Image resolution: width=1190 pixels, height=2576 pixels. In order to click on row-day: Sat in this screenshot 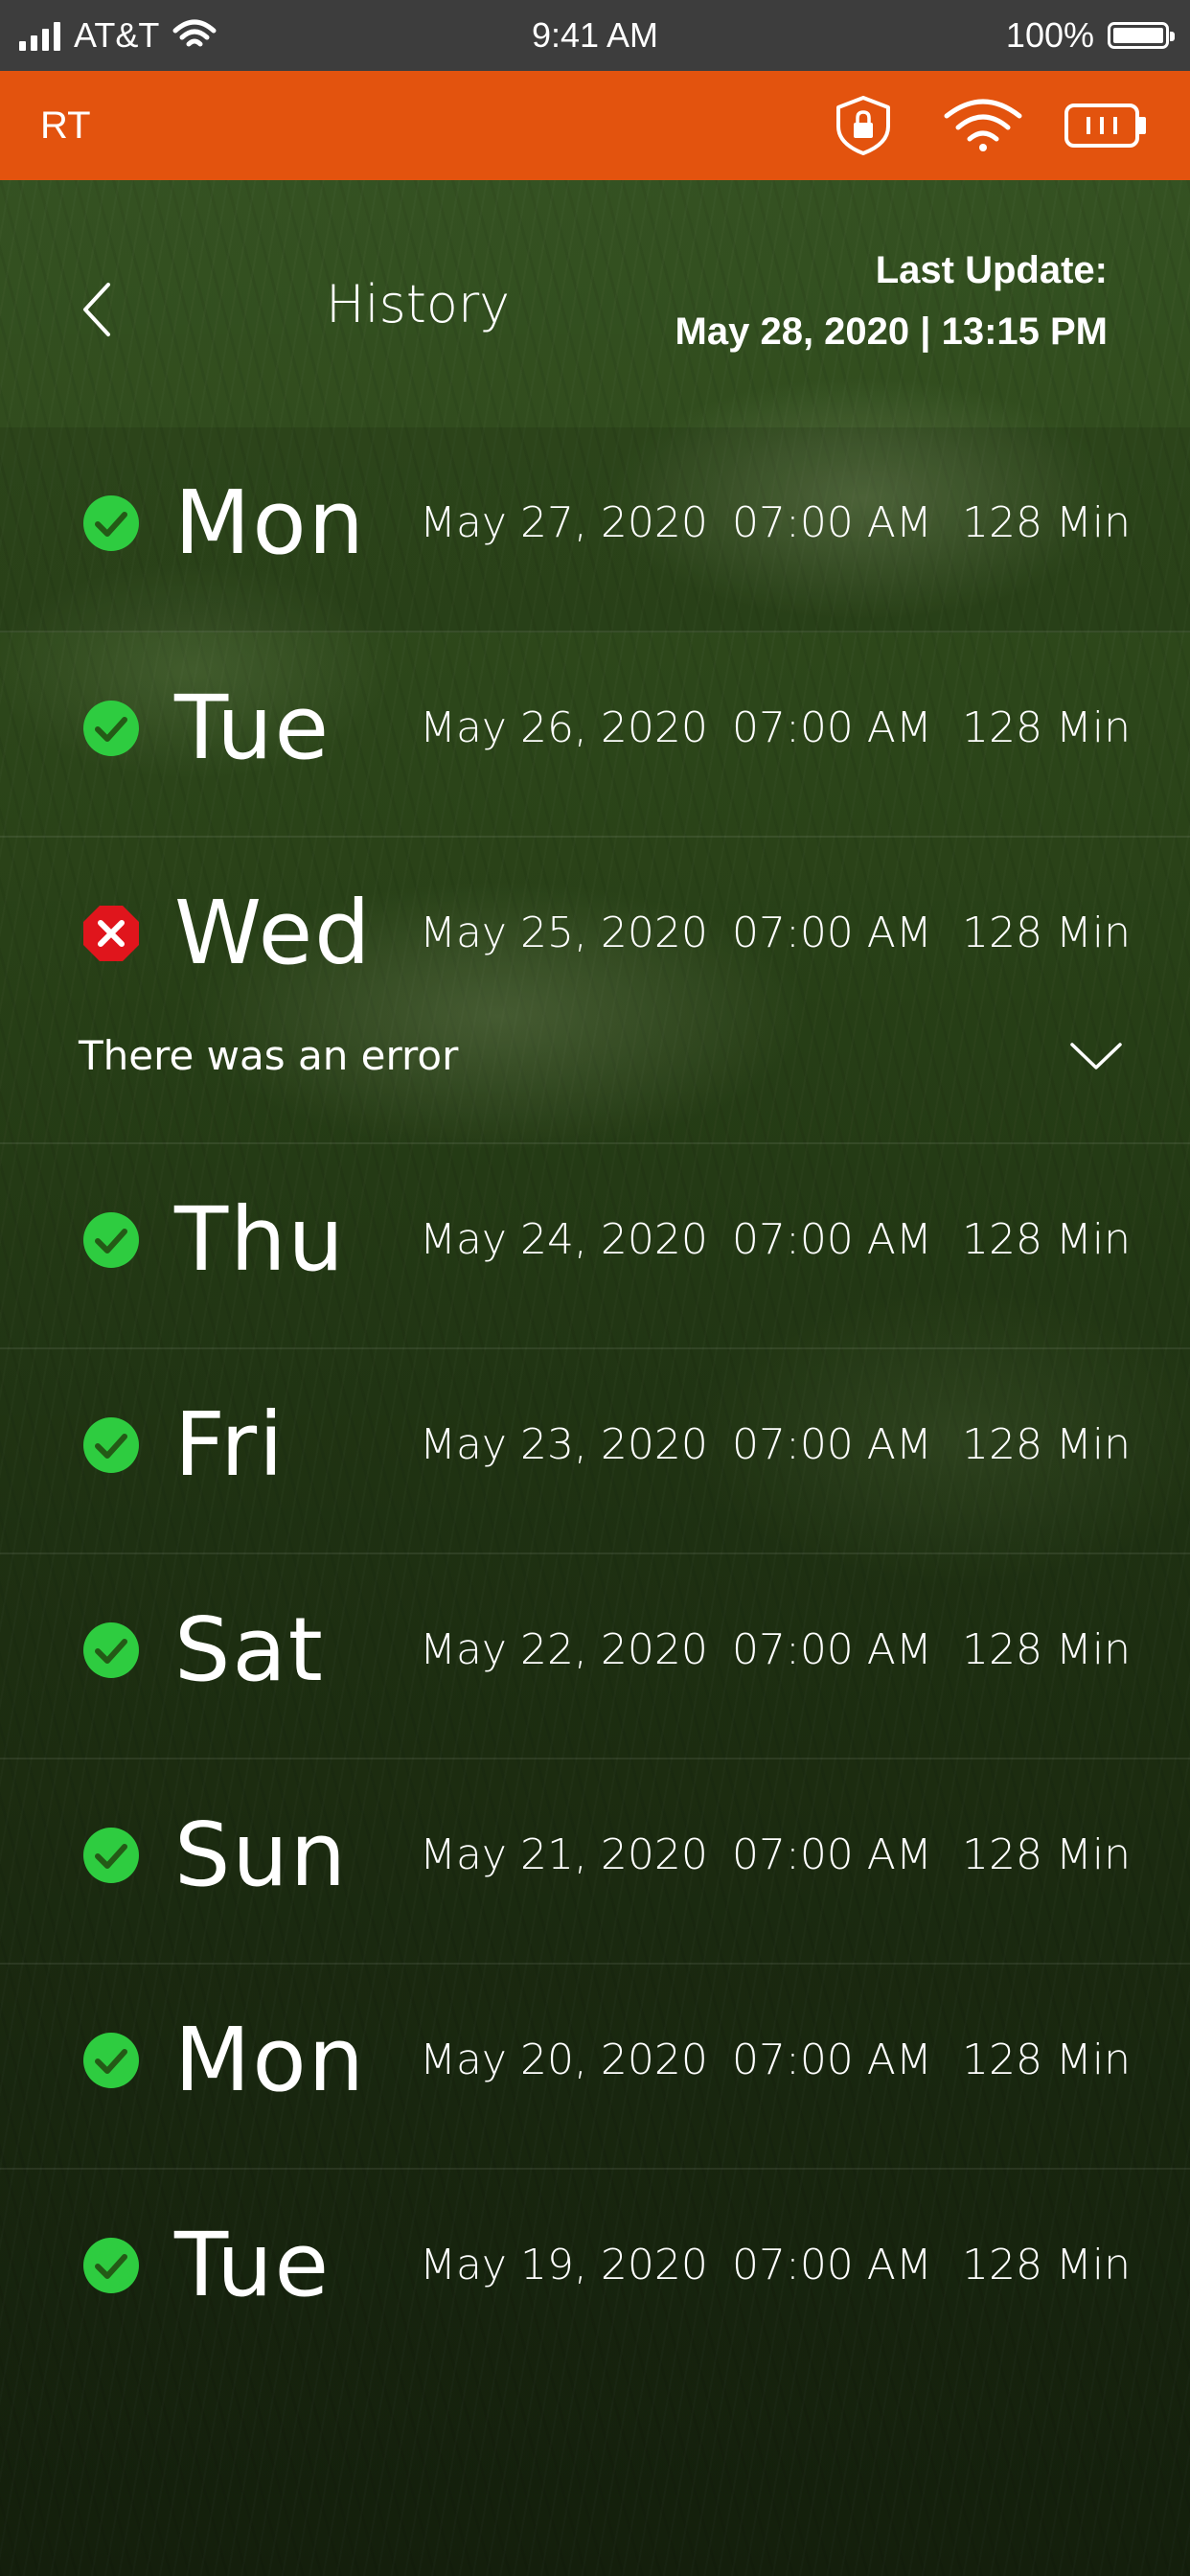, I will do `click(250, 1649)`.